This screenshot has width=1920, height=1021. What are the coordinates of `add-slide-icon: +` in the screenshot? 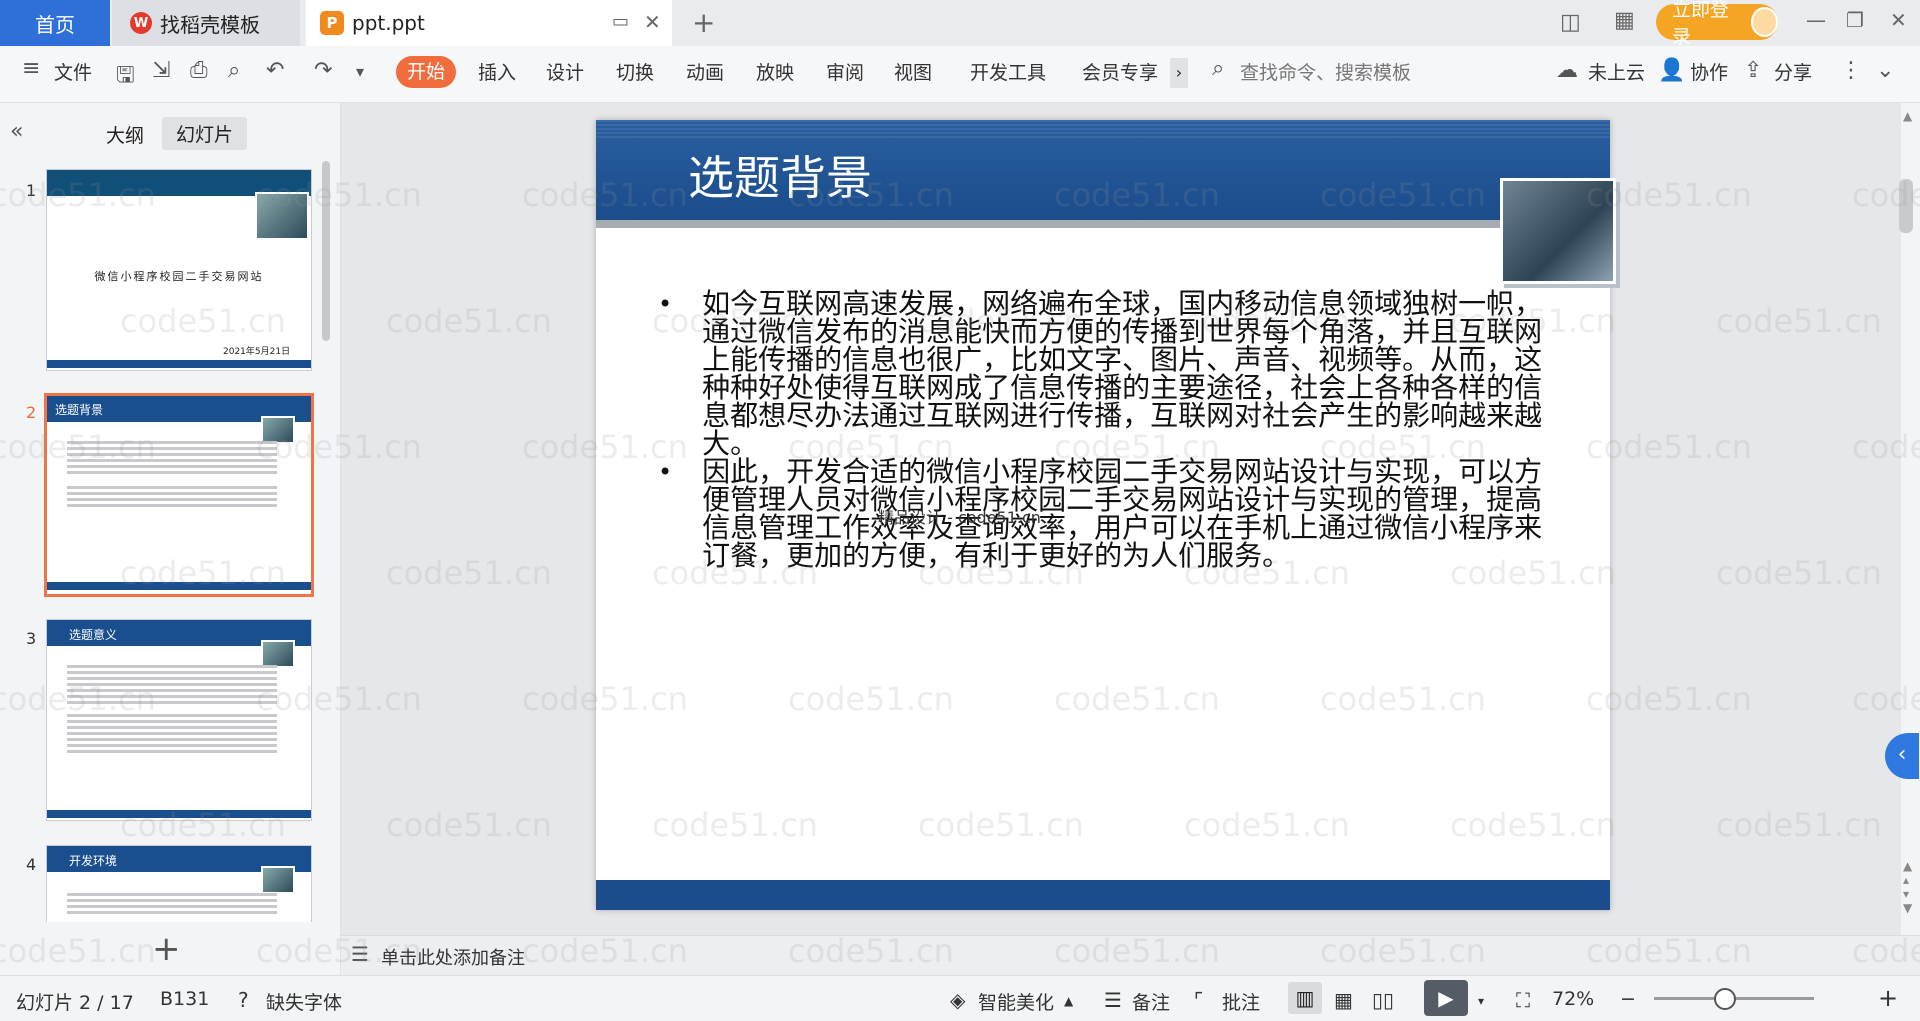 It's located at (166, 949).